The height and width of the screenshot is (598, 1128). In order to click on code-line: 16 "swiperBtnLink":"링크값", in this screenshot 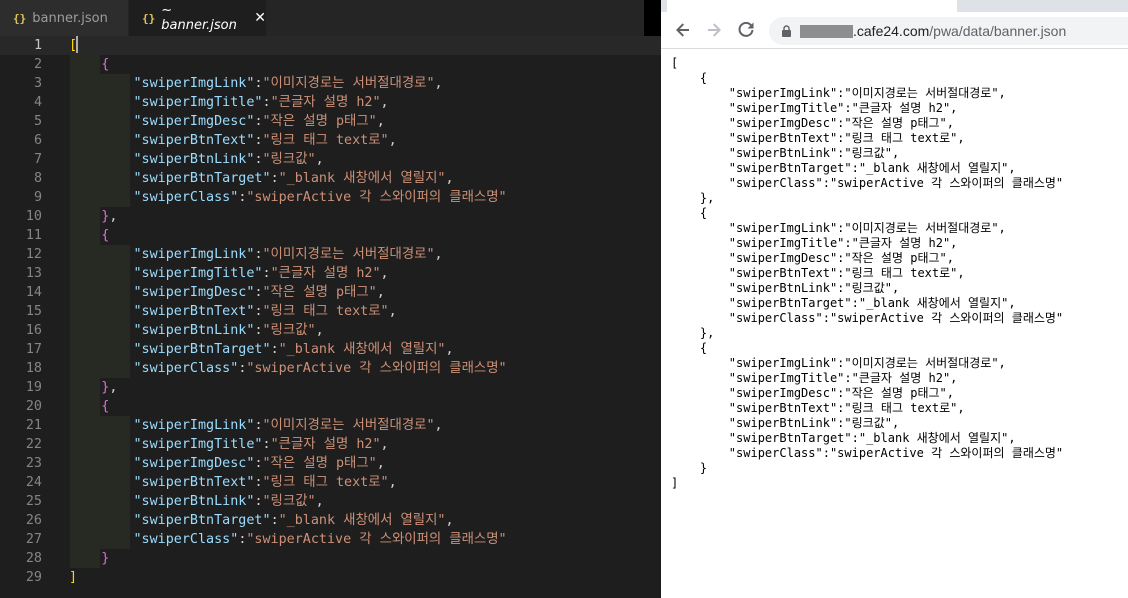, I will do `click(330, 330)`.